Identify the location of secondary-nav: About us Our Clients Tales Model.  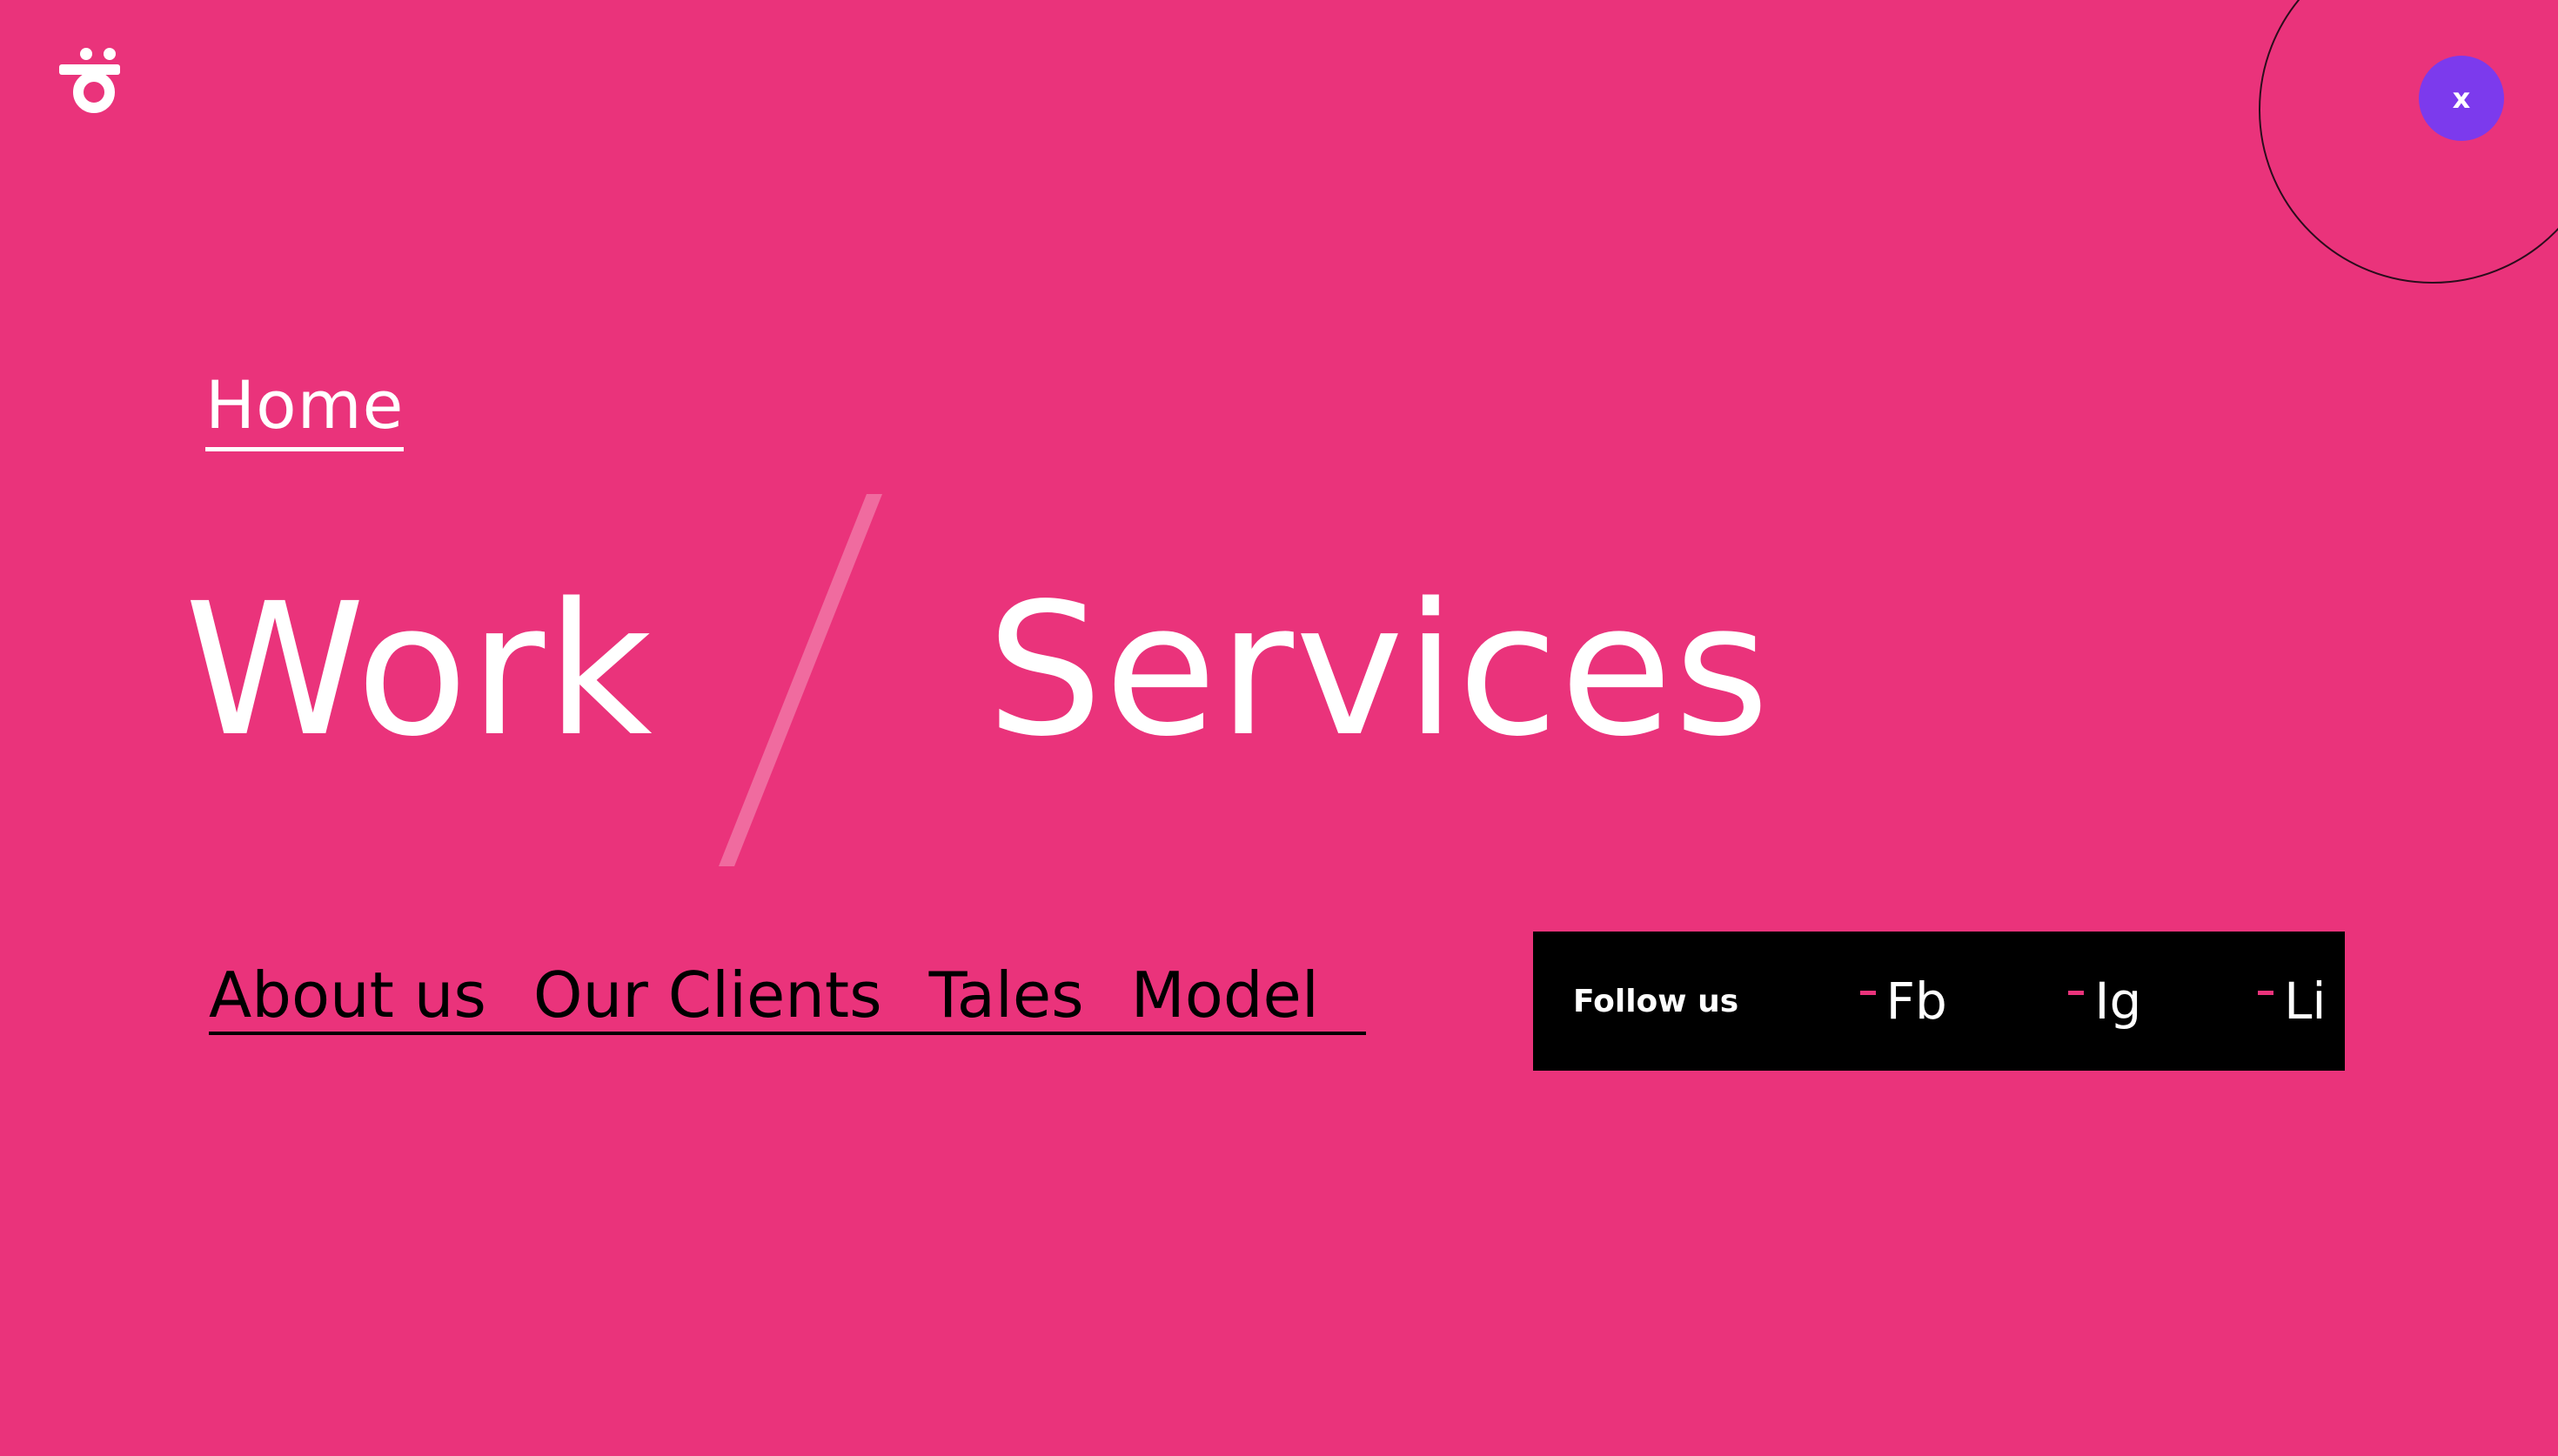
(787, 996).